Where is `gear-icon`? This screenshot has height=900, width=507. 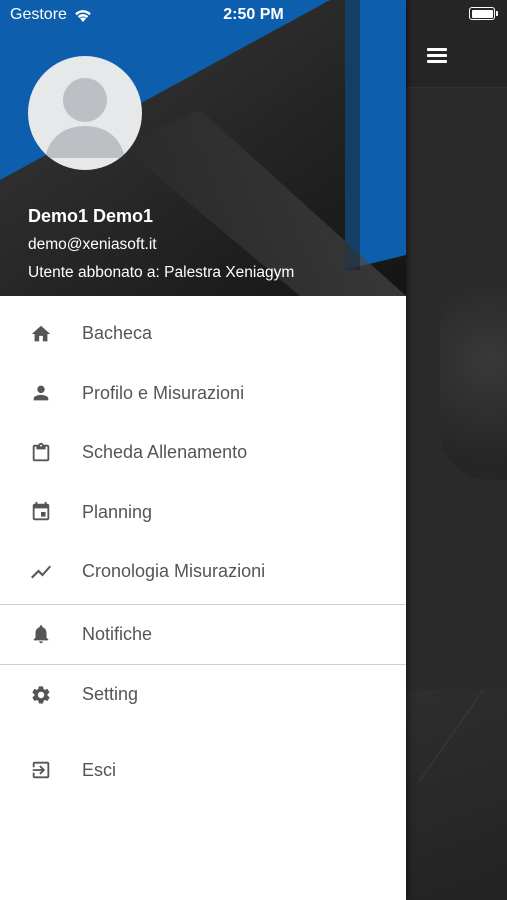
gear-icon is located at coordinates (41, 695).